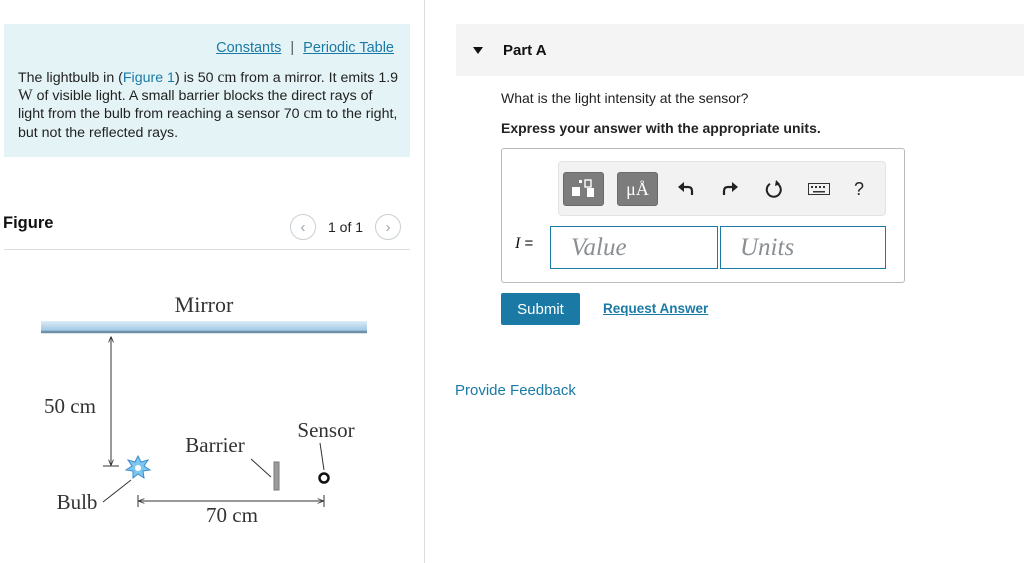  What do you see at coordinates (322, 456) in the screenshot?
I see `sensor-leader-line` at bounding box center [322, 456].